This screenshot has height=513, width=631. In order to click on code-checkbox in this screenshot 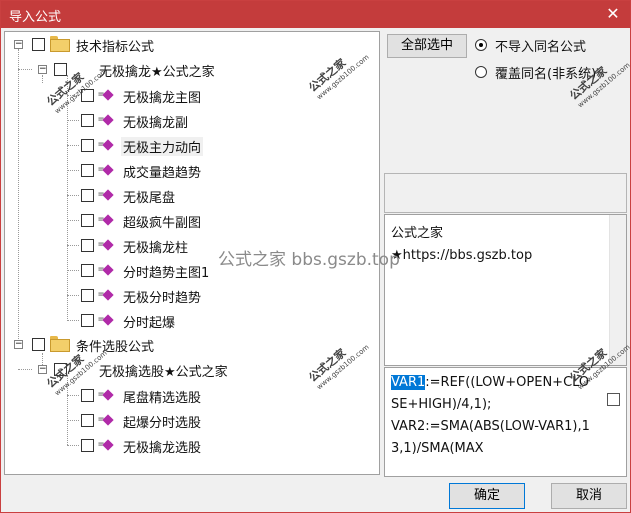, I will do `click(613, 399)`.